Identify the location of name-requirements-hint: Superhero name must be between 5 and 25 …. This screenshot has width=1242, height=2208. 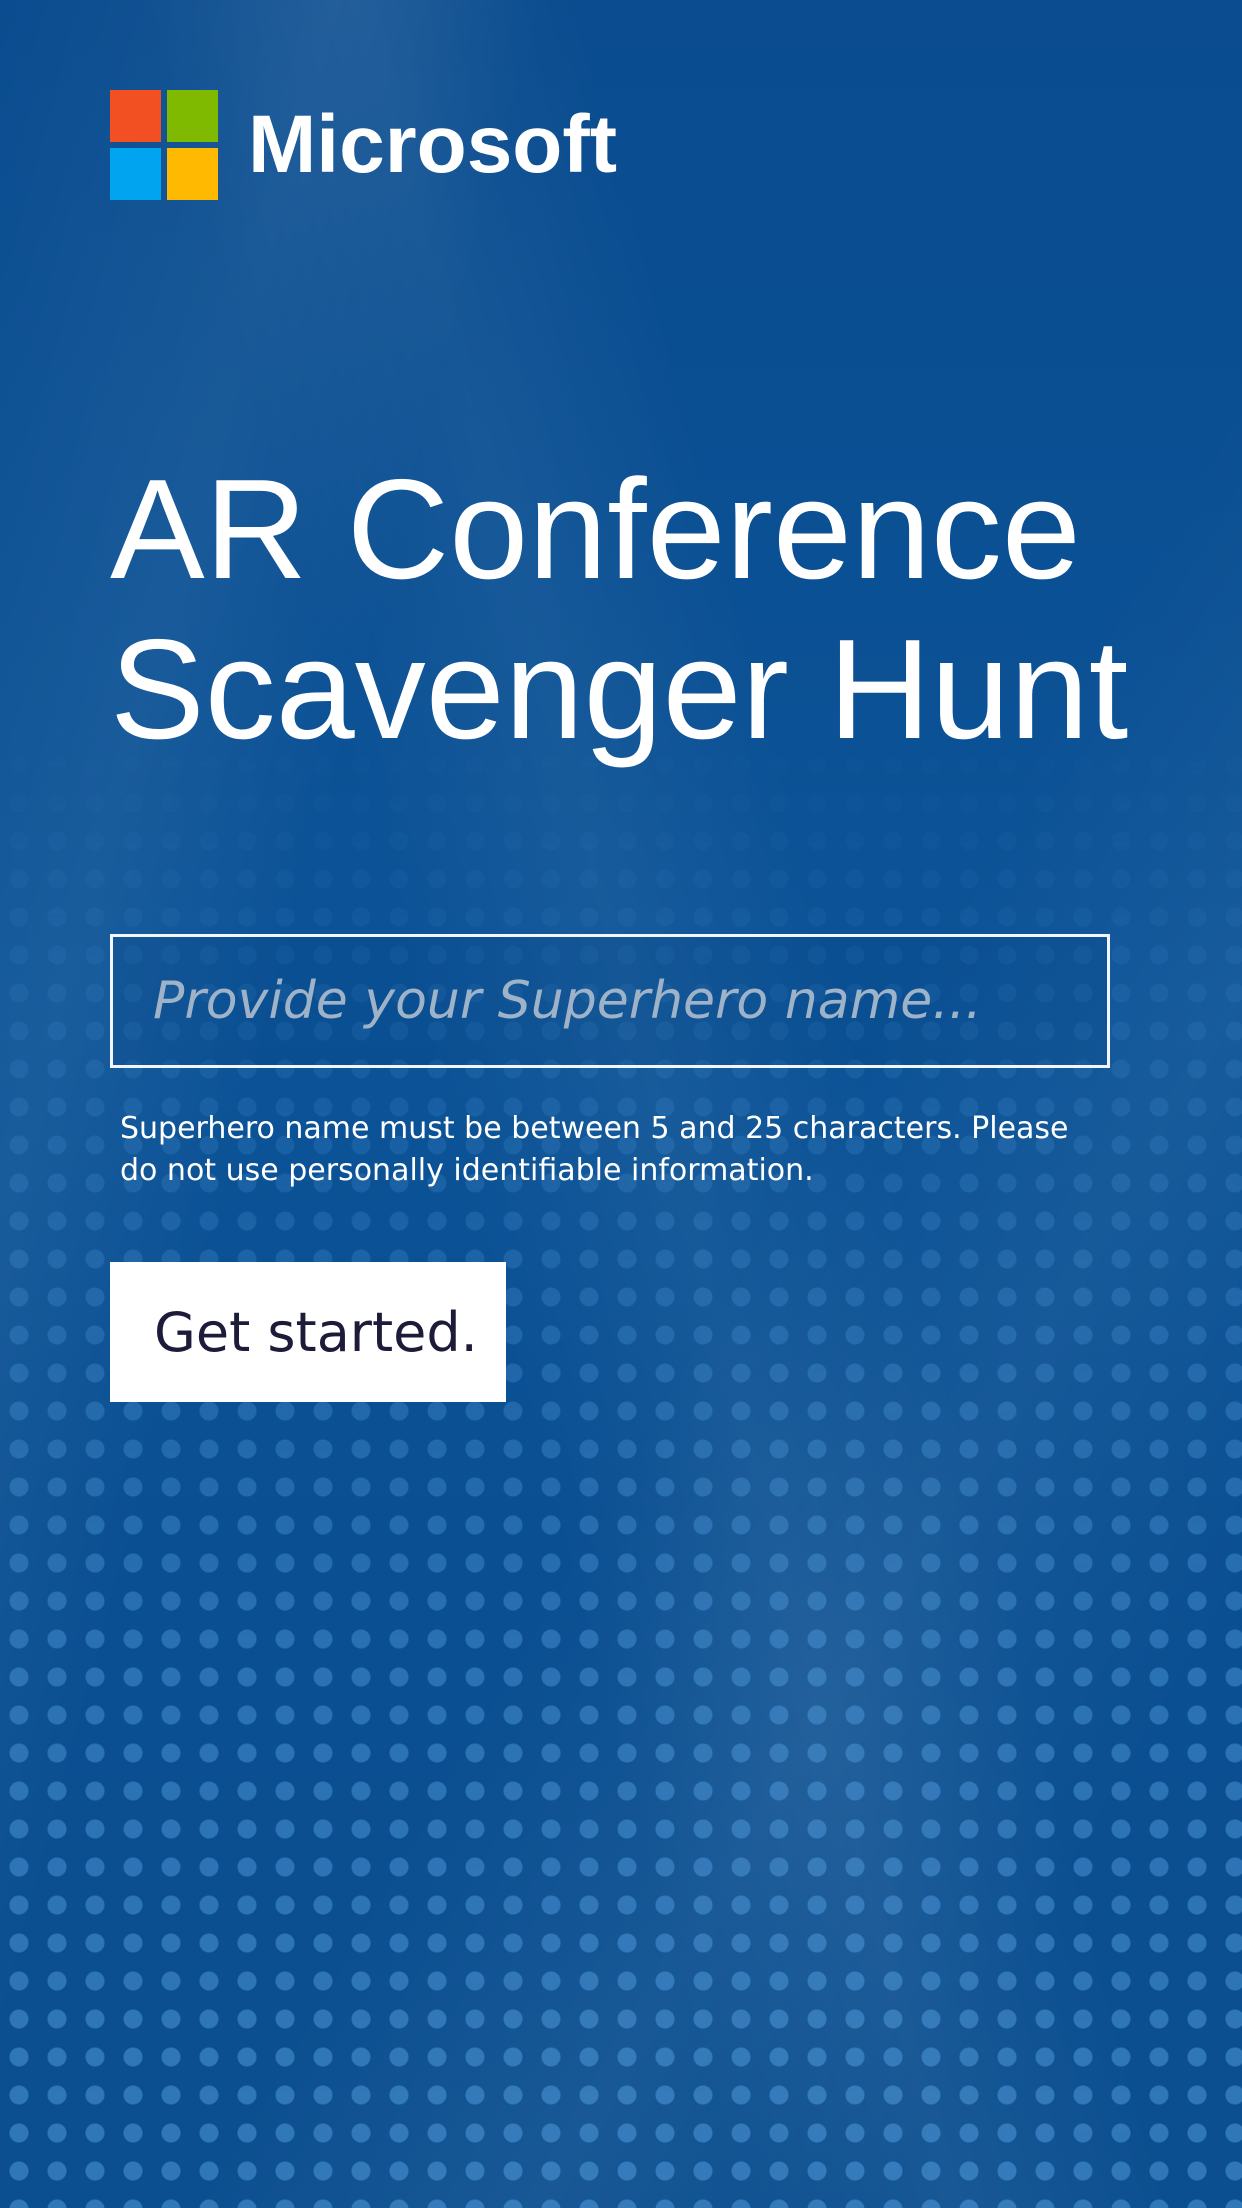
(594, 1149).